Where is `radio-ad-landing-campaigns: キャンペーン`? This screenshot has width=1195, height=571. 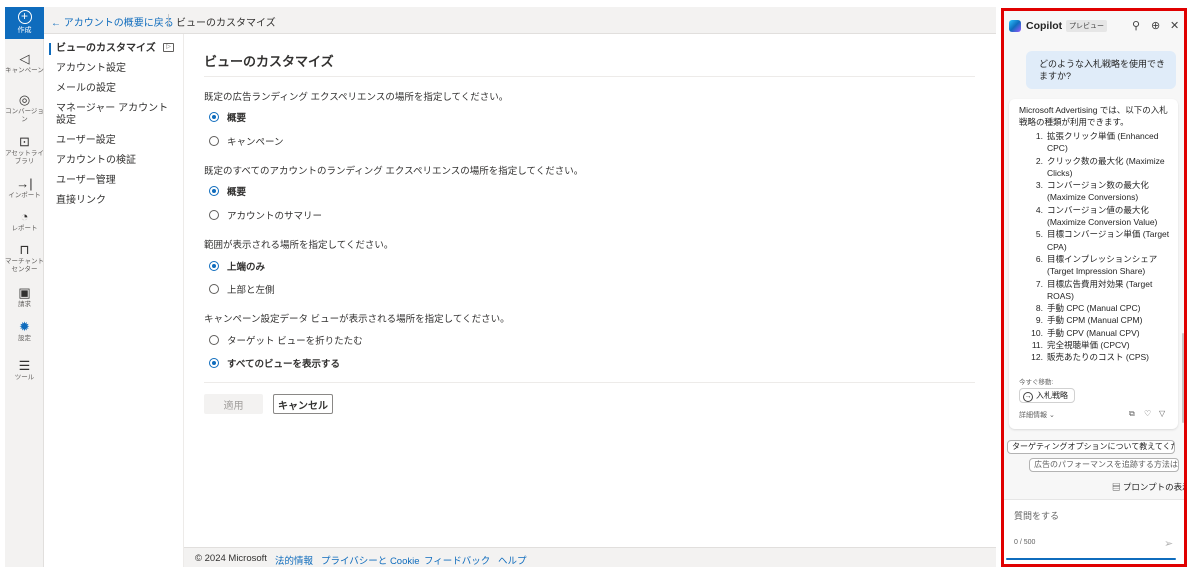
radio-ad-landing-campaigns: キャンペーン is located at coordinates (246, 141).